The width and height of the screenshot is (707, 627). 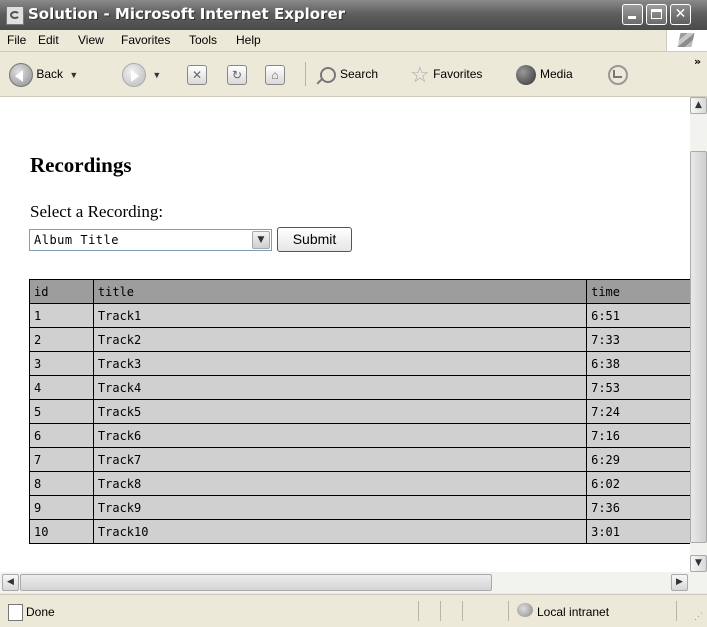 I want to click on refresh-icon: ↻, so click(x=237, y=74).